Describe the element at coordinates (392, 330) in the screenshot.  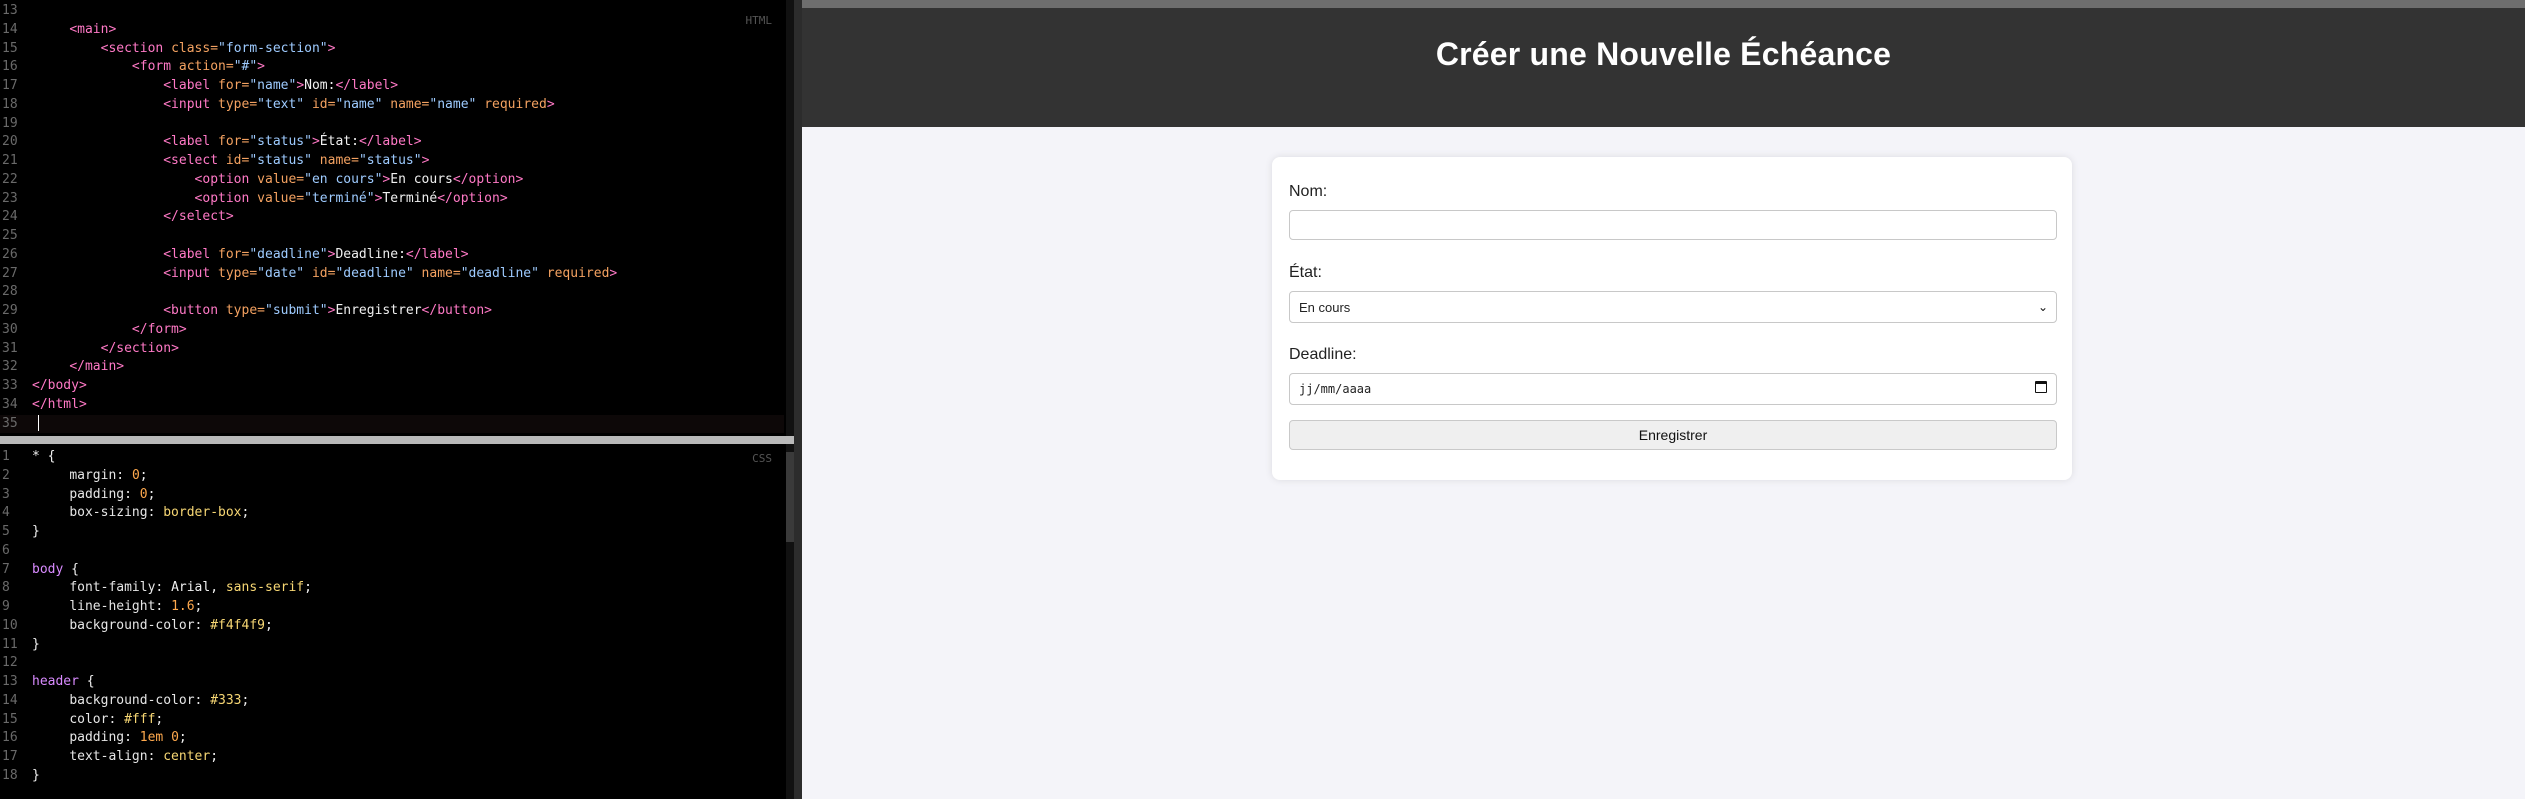
I see `code-line: 30 </form>` at that location.